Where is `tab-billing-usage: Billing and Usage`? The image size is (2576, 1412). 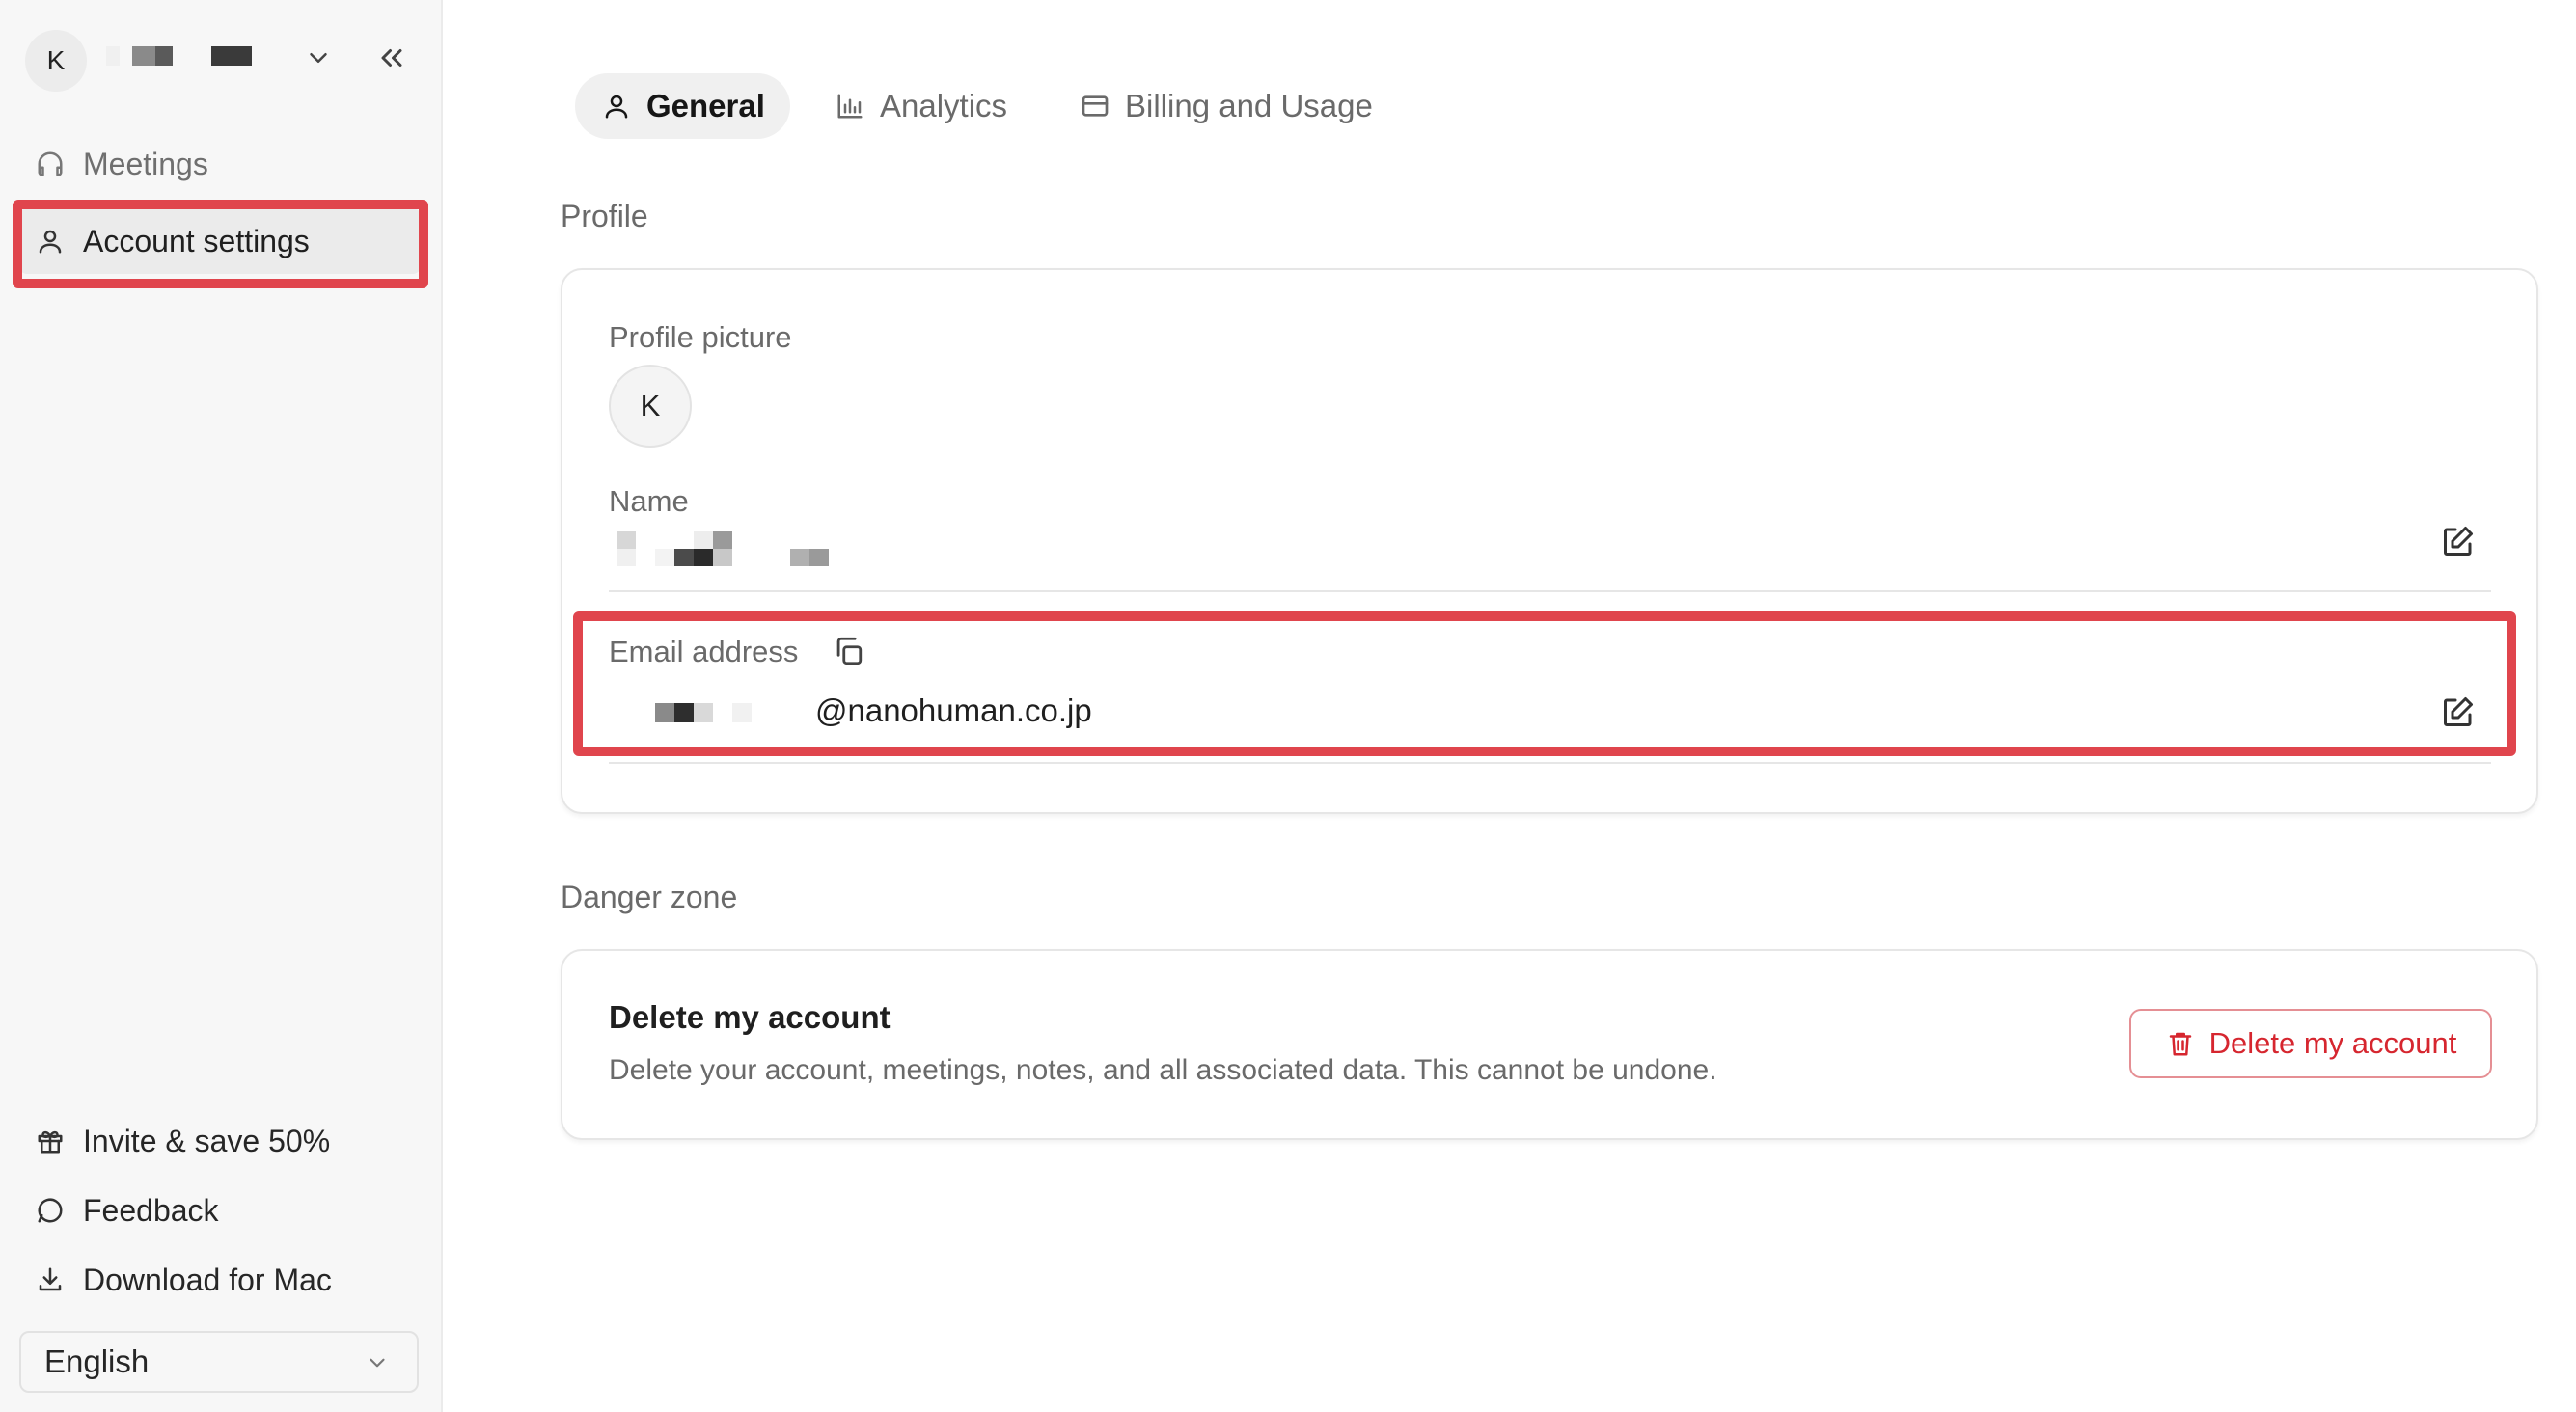 tab-billing-usage: Billing and Usage is located at coordinates (1226, 106).